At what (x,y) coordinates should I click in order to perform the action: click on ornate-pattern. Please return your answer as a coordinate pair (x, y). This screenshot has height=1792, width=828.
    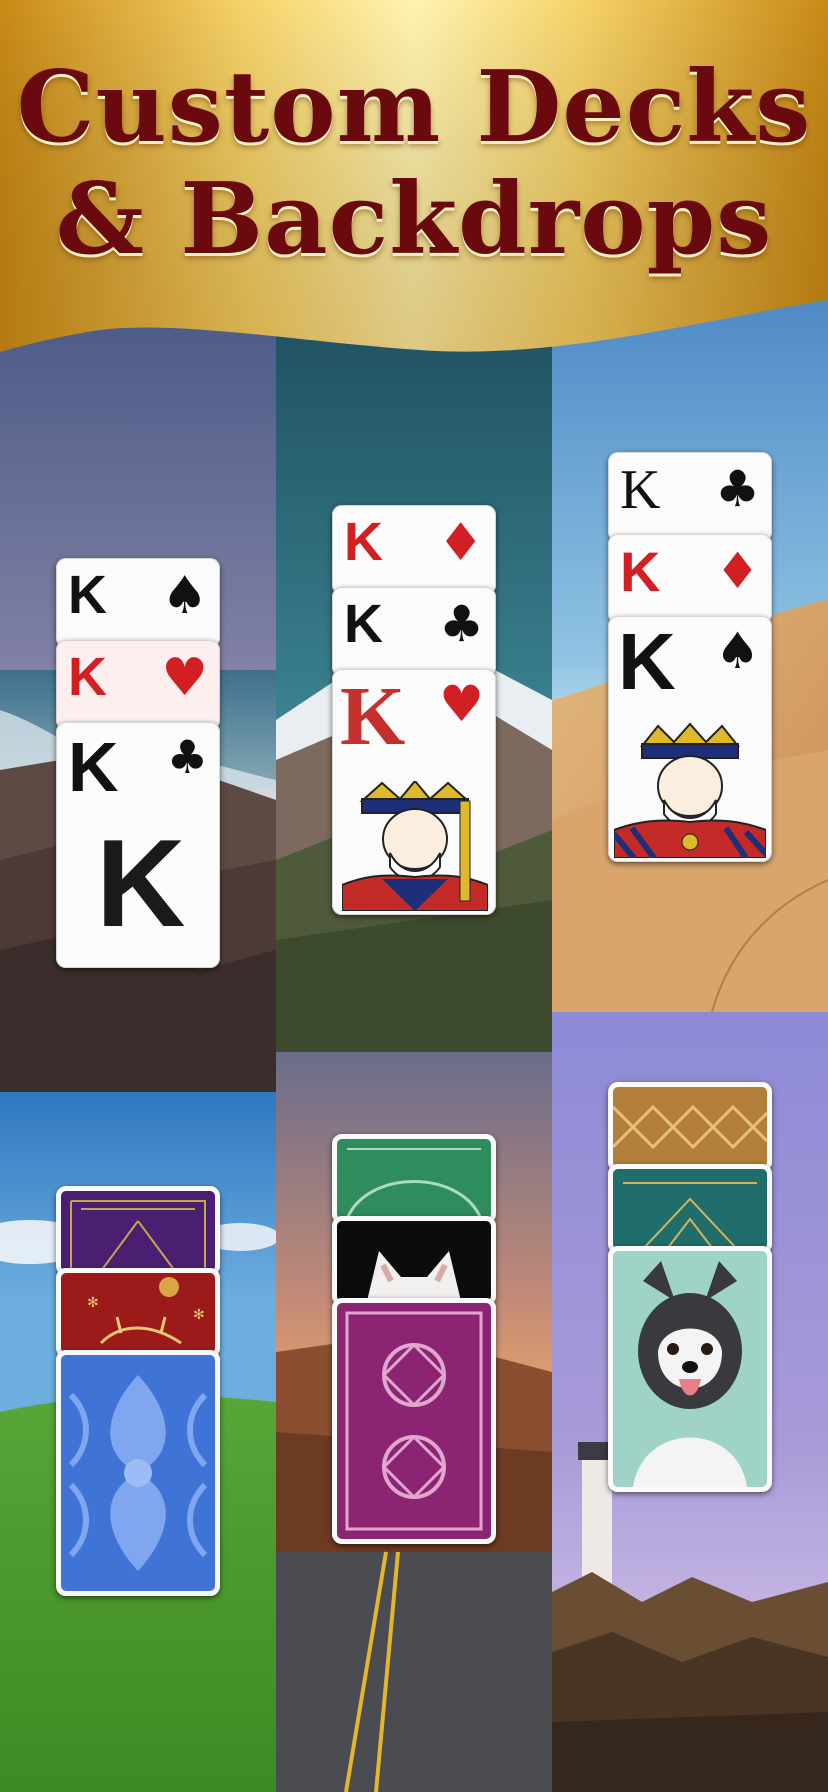
    Looking at the image, I should click on (414, 1183).